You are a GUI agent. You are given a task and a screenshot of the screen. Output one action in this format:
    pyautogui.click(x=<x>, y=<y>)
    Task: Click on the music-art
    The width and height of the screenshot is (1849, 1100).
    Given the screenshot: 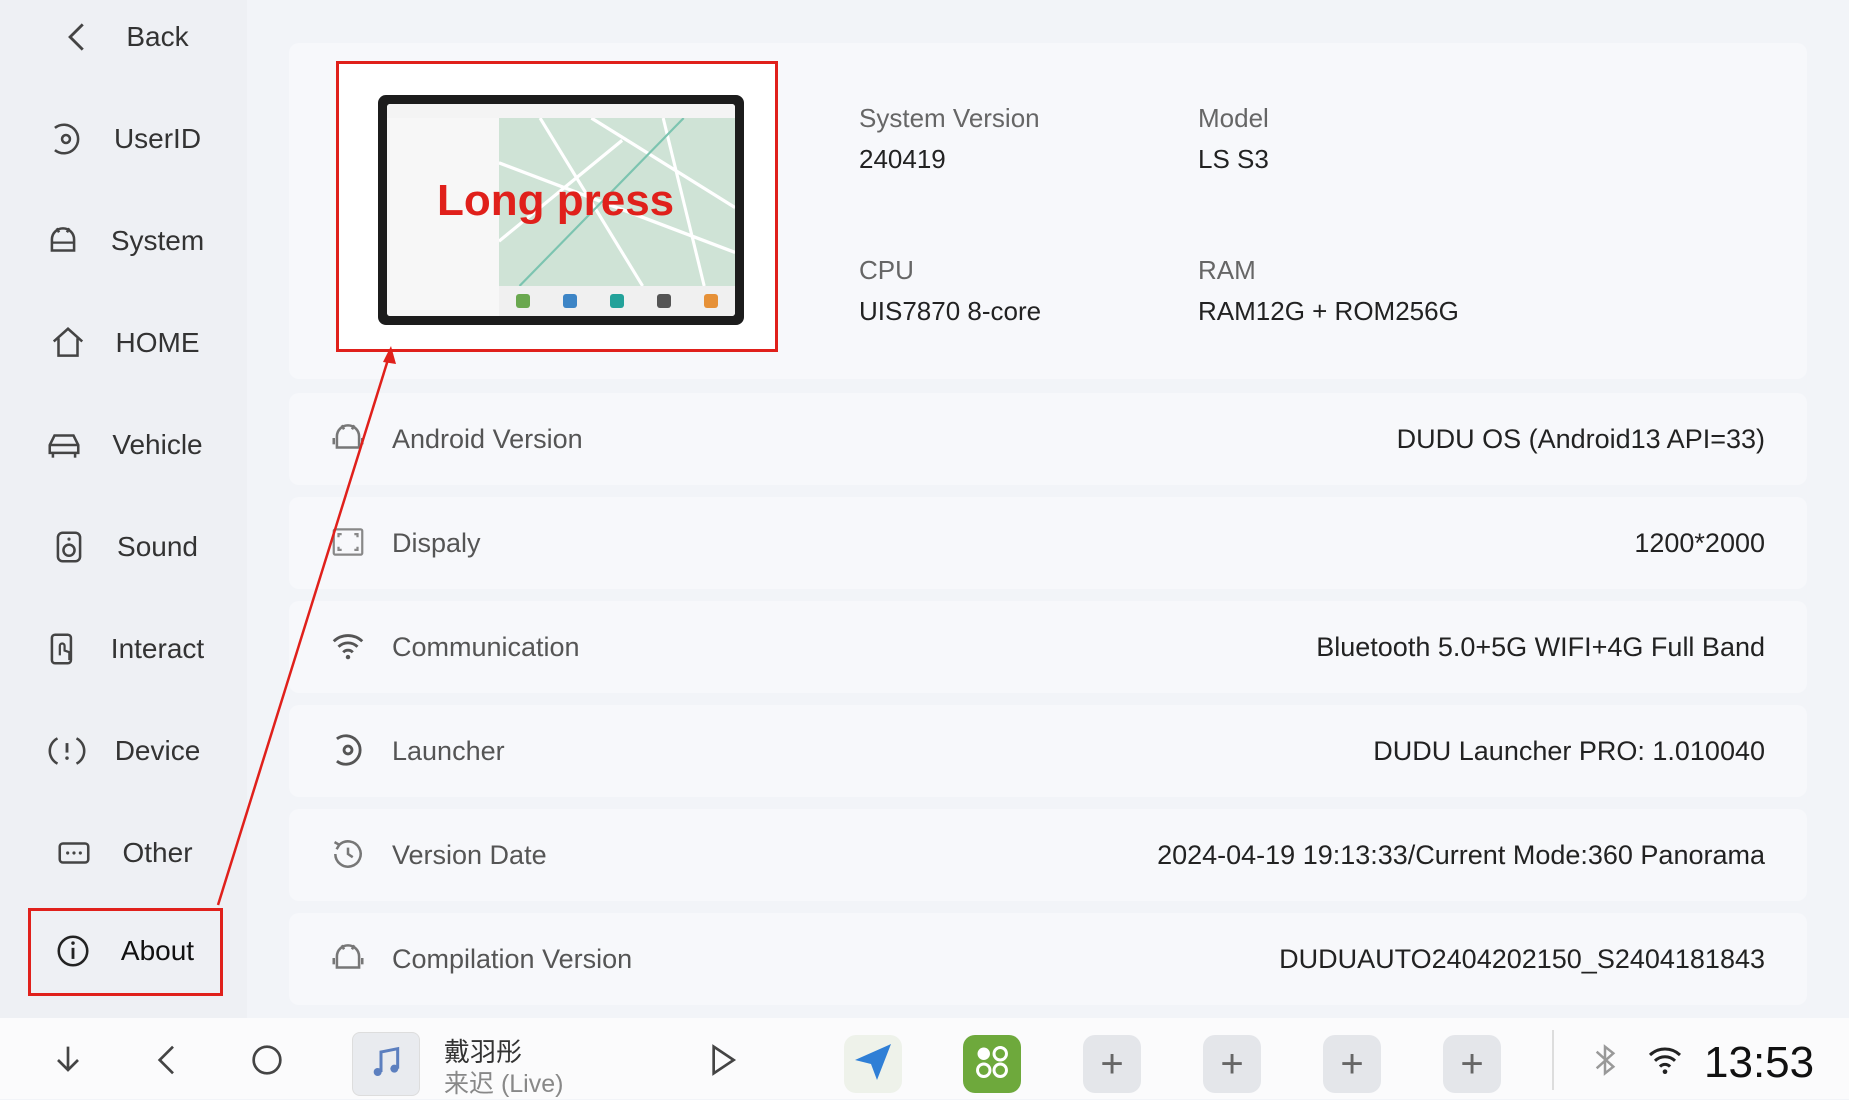 What is the action you would take?
    pyautogui.click(x=386, y=1064)
    